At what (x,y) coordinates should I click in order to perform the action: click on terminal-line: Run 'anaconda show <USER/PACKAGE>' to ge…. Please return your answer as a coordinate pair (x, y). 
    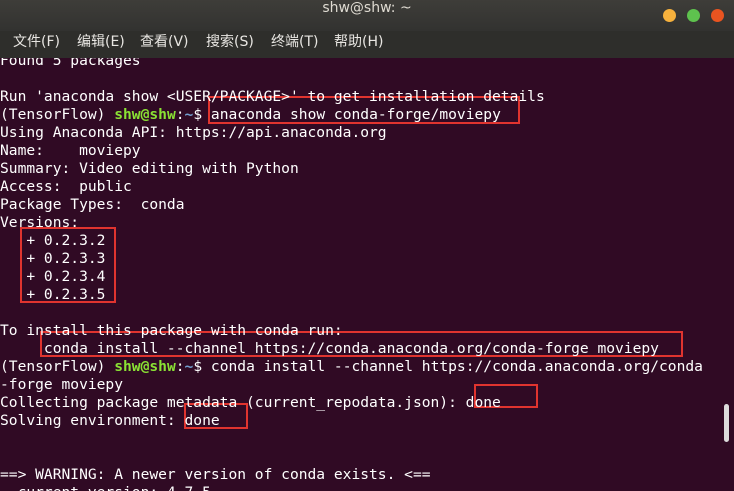
    Looking at the image, I should click on (272, 97).